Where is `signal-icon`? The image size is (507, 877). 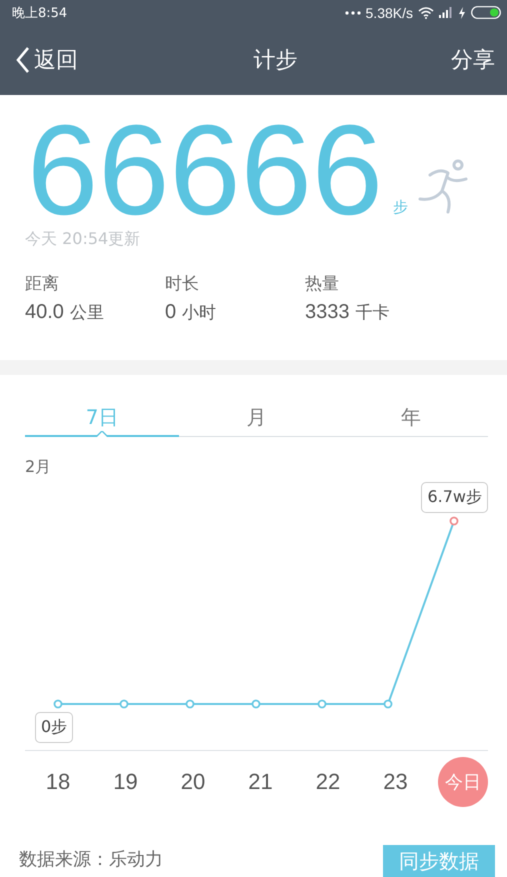 signal-icon is located at coordinates (446, 12).